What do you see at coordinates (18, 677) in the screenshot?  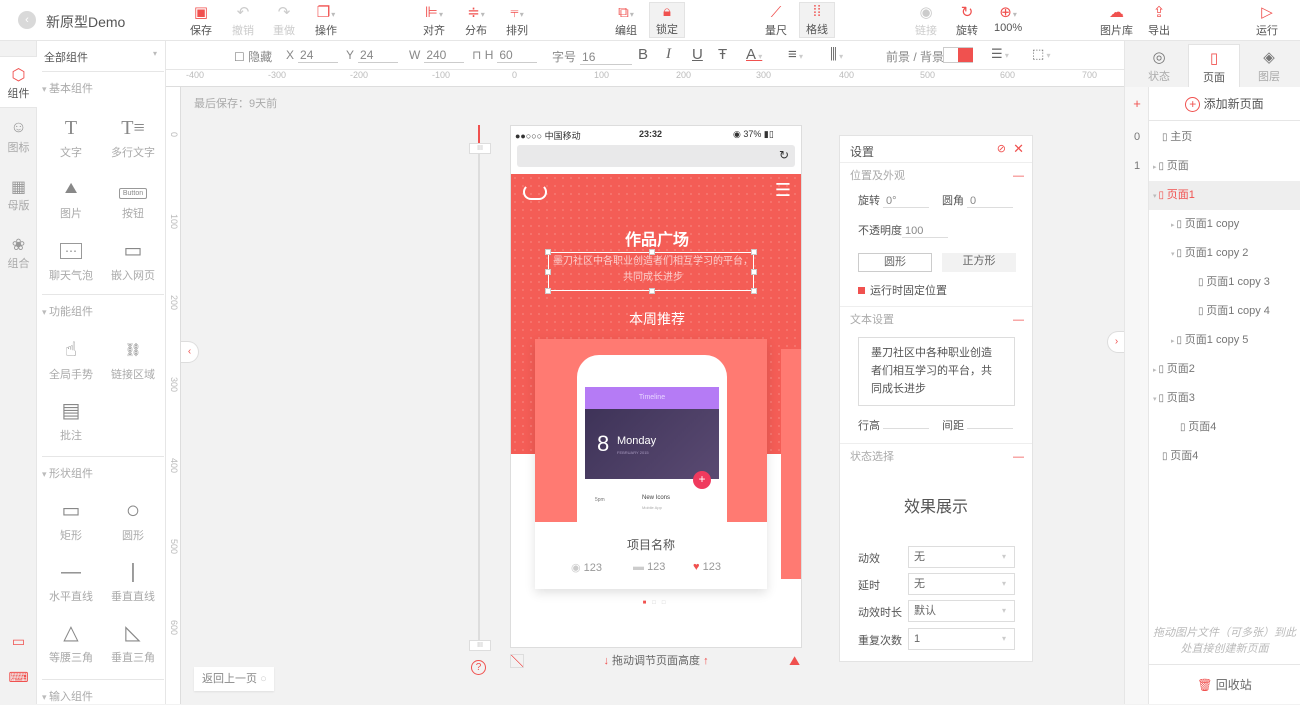 I see `keyboard-icon: ⌨` at bounding box center [18, 677].